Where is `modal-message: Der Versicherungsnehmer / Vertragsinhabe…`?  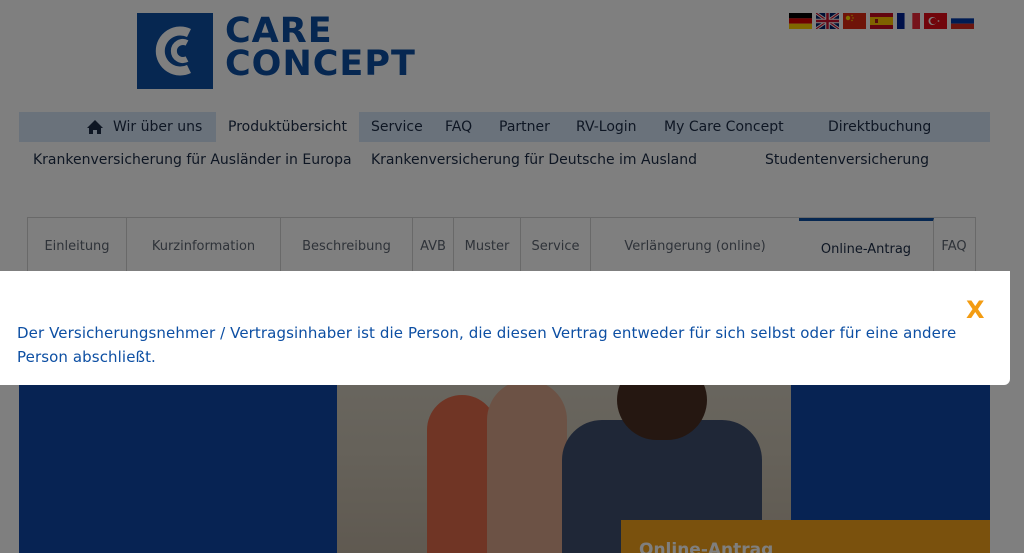 modal-message: Der Versicherungsnehmer / Vertragsinhabe… is located at coordinates (487, 345).